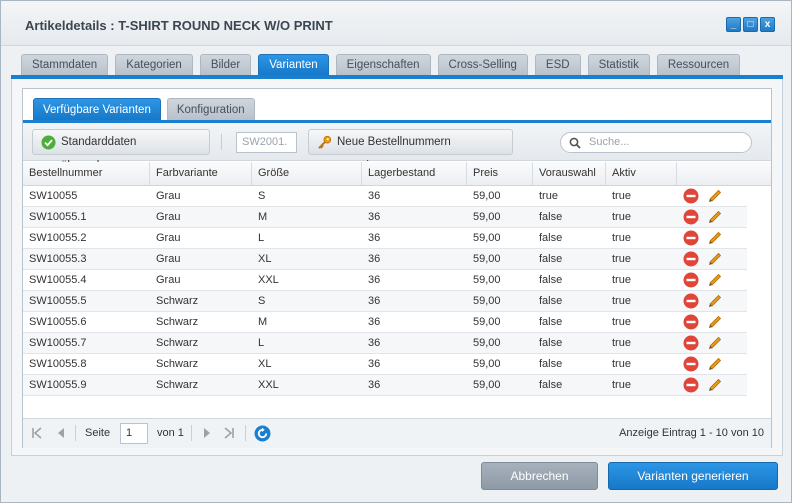  What do you see at coordinates (385, 280) in the screenshot?
I see `table-row: SW10055.4 Grau XXL 36 59,00 false true` at bounding box center [385, 280].